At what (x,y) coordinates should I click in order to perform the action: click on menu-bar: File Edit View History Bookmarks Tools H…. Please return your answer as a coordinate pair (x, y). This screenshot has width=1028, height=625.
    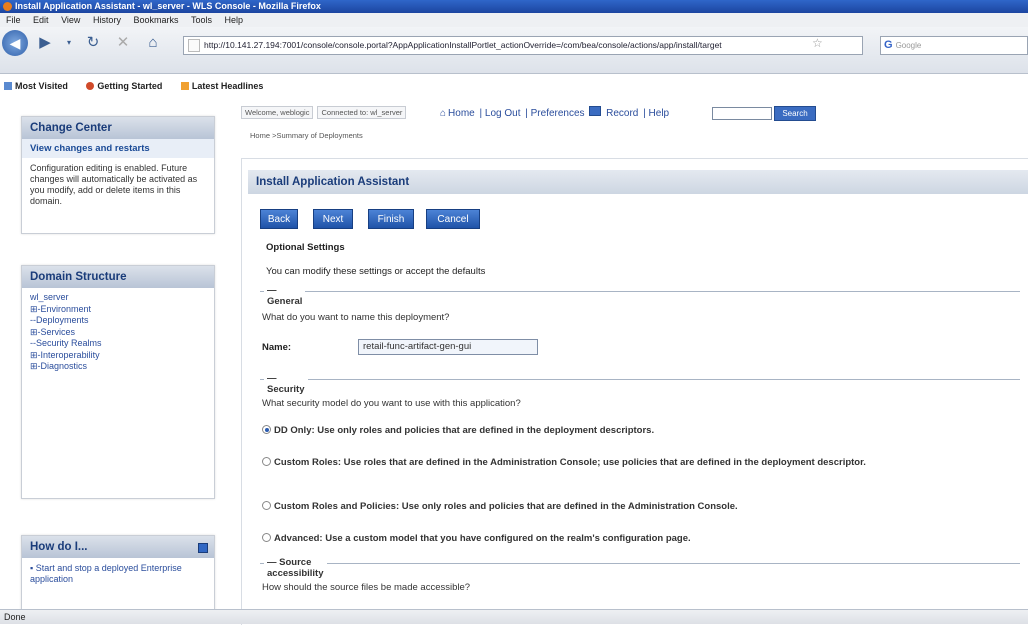
    Looking at the image, I should click on (514, 20).